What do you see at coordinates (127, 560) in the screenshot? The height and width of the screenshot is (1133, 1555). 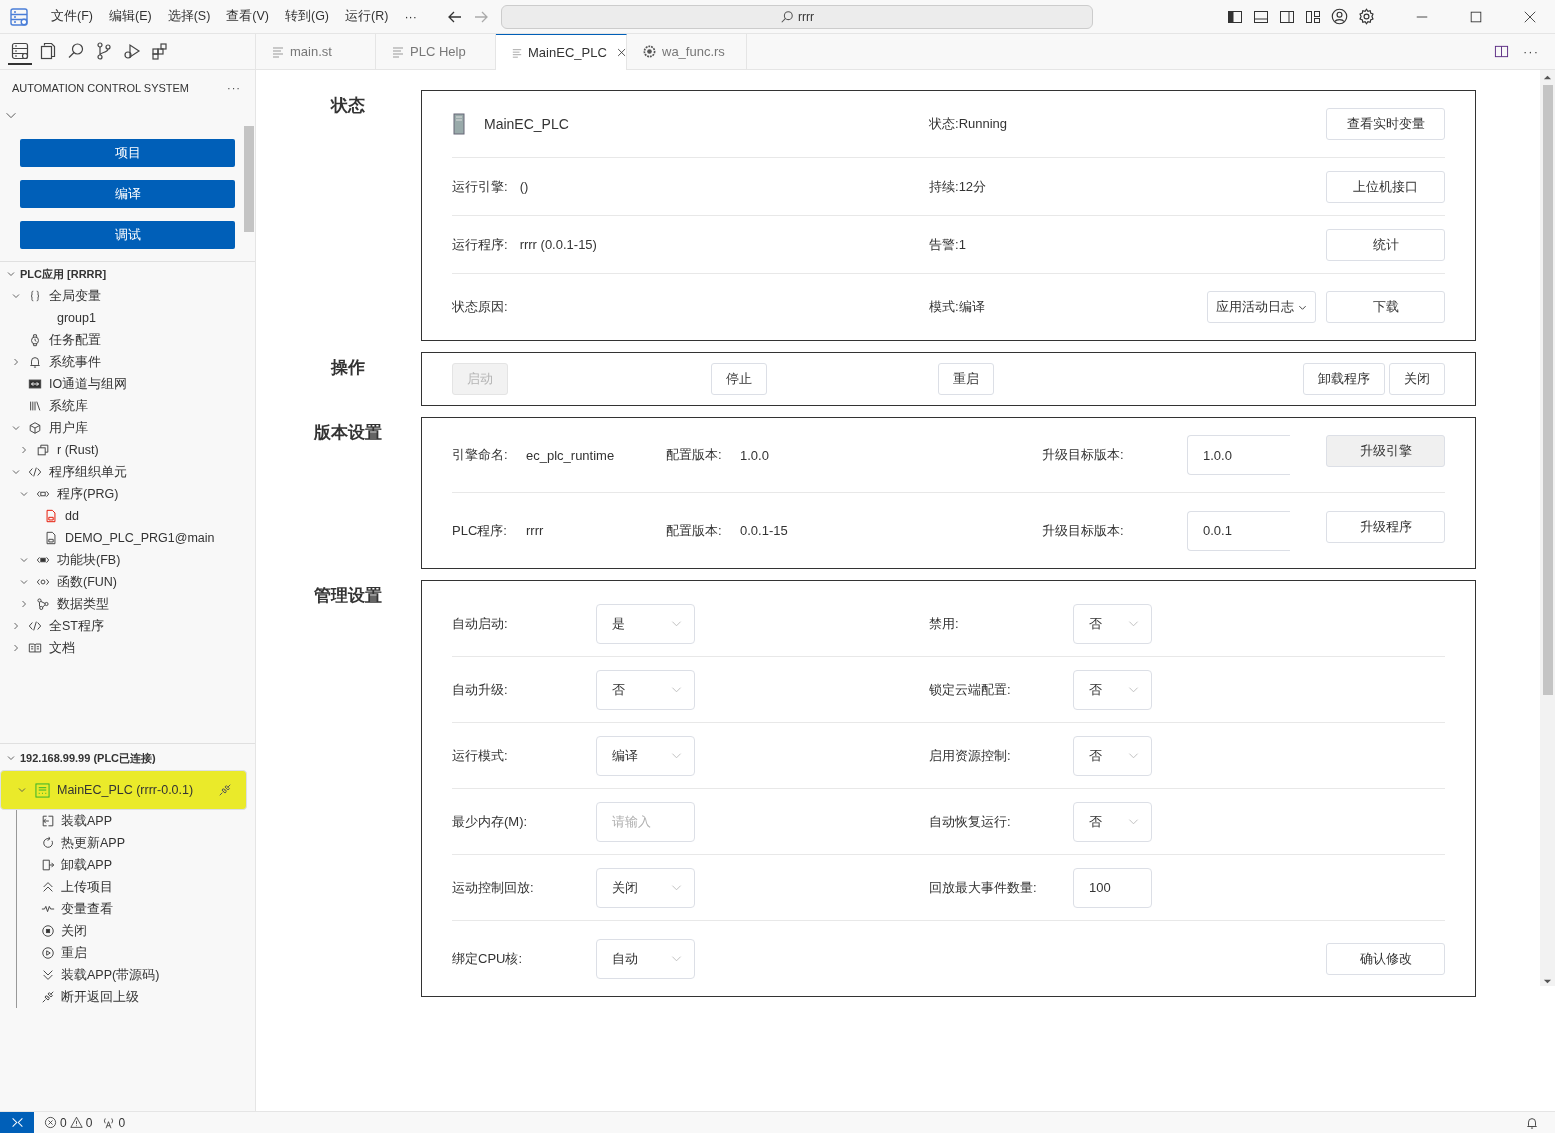 I see `tree-item: 功能块(FB)` at bounding box center [127, 560].